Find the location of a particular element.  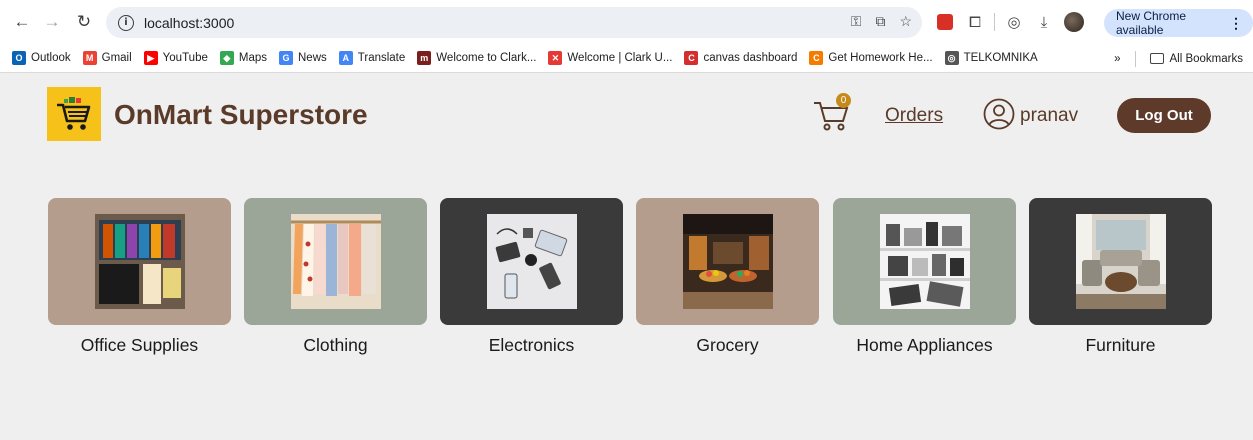

office-supplies-image is located at coordinates (139, 261).